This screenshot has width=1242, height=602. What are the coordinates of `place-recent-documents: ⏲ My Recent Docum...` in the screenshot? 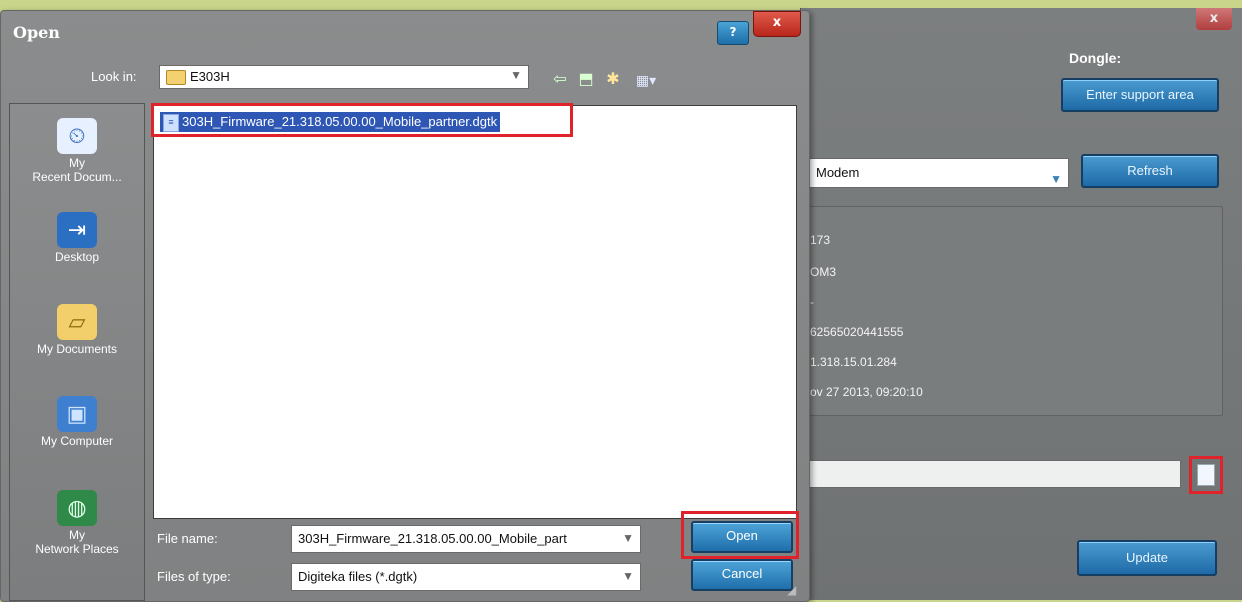 It's located at (77, 151).